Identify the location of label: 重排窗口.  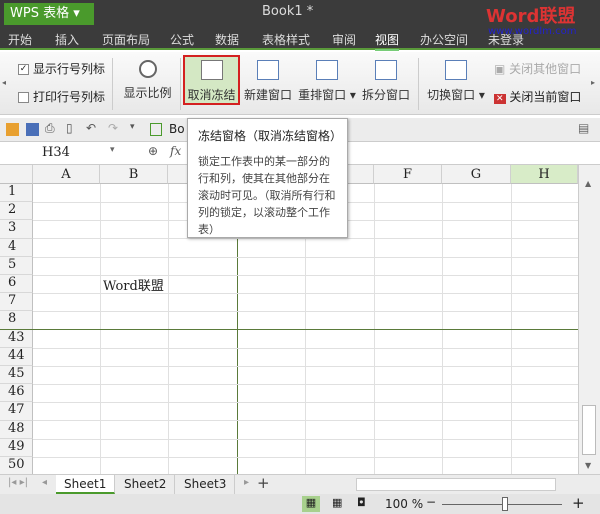
(322, 95).